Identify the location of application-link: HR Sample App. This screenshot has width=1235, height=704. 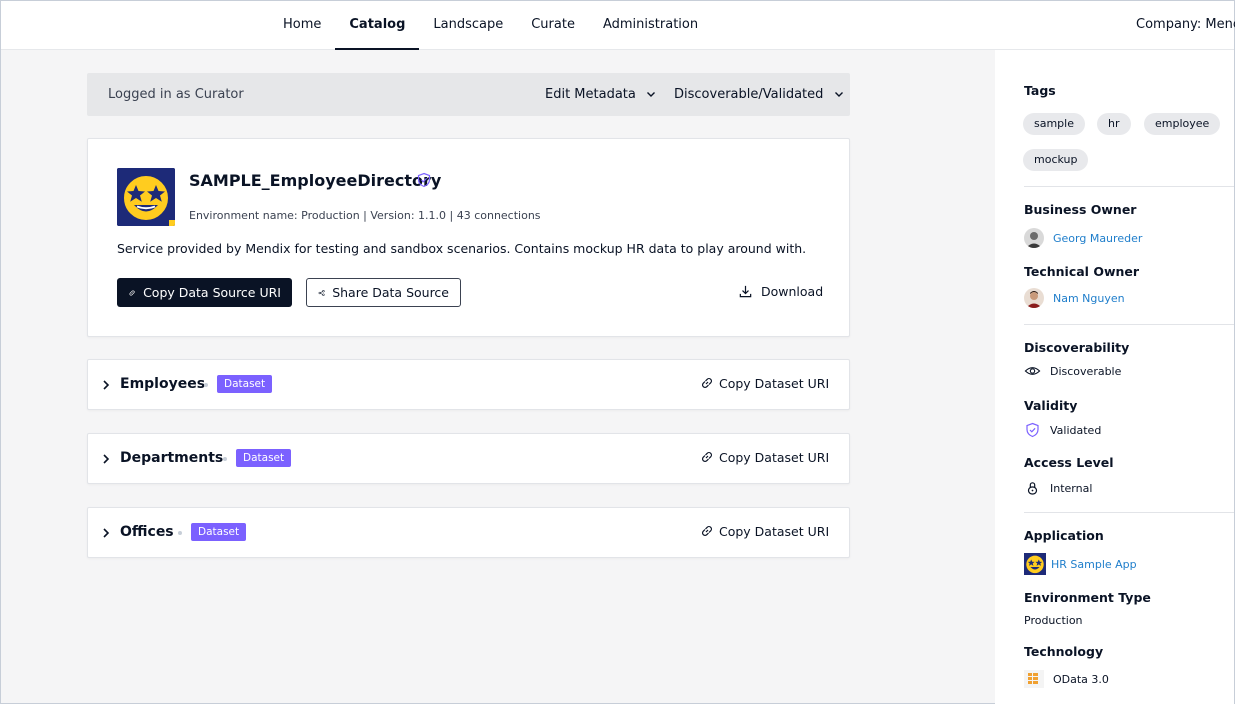
(1080, 564).